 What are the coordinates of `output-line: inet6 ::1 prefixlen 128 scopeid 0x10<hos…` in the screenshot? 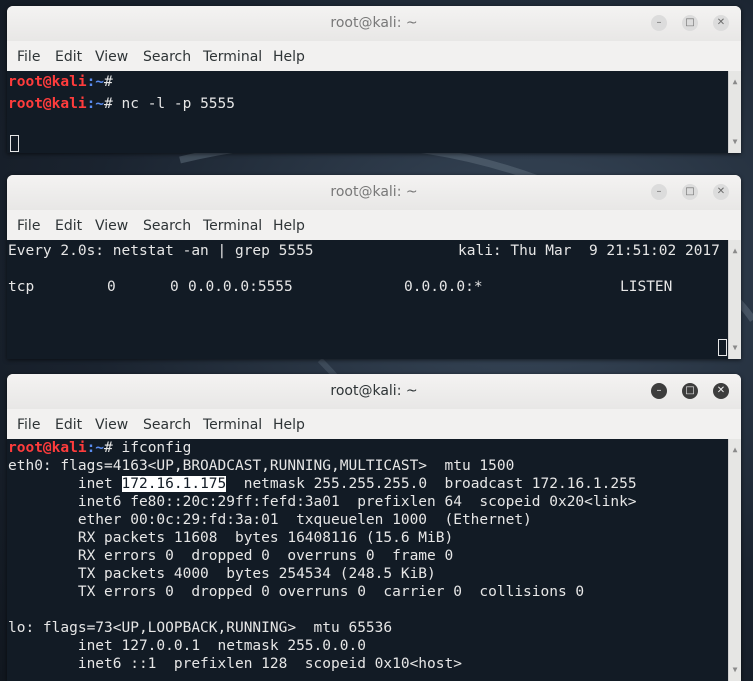 It's located at (235, 664).